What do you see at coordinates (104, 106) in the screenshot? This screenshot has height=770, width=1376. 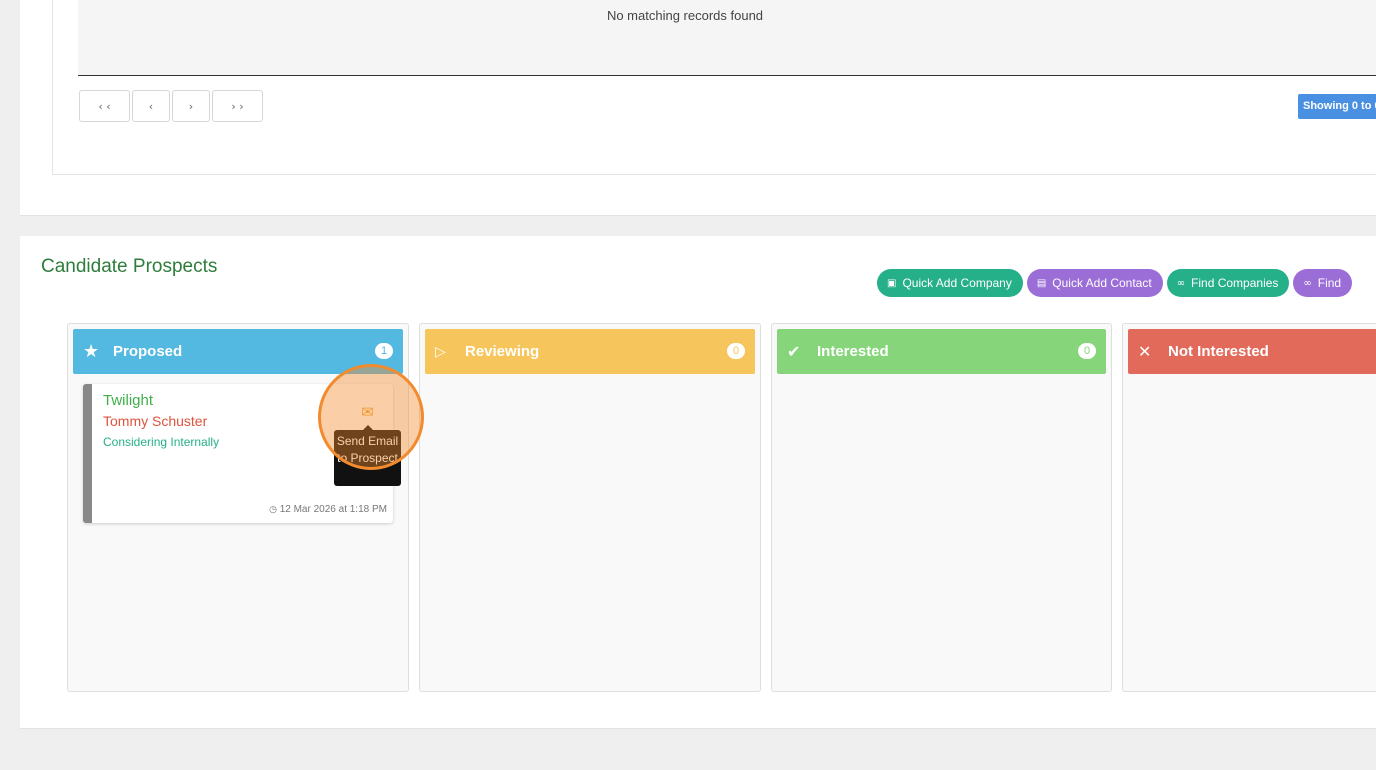 I see `first-page-button: ‹ ‹` at bounding box center [104, 106].